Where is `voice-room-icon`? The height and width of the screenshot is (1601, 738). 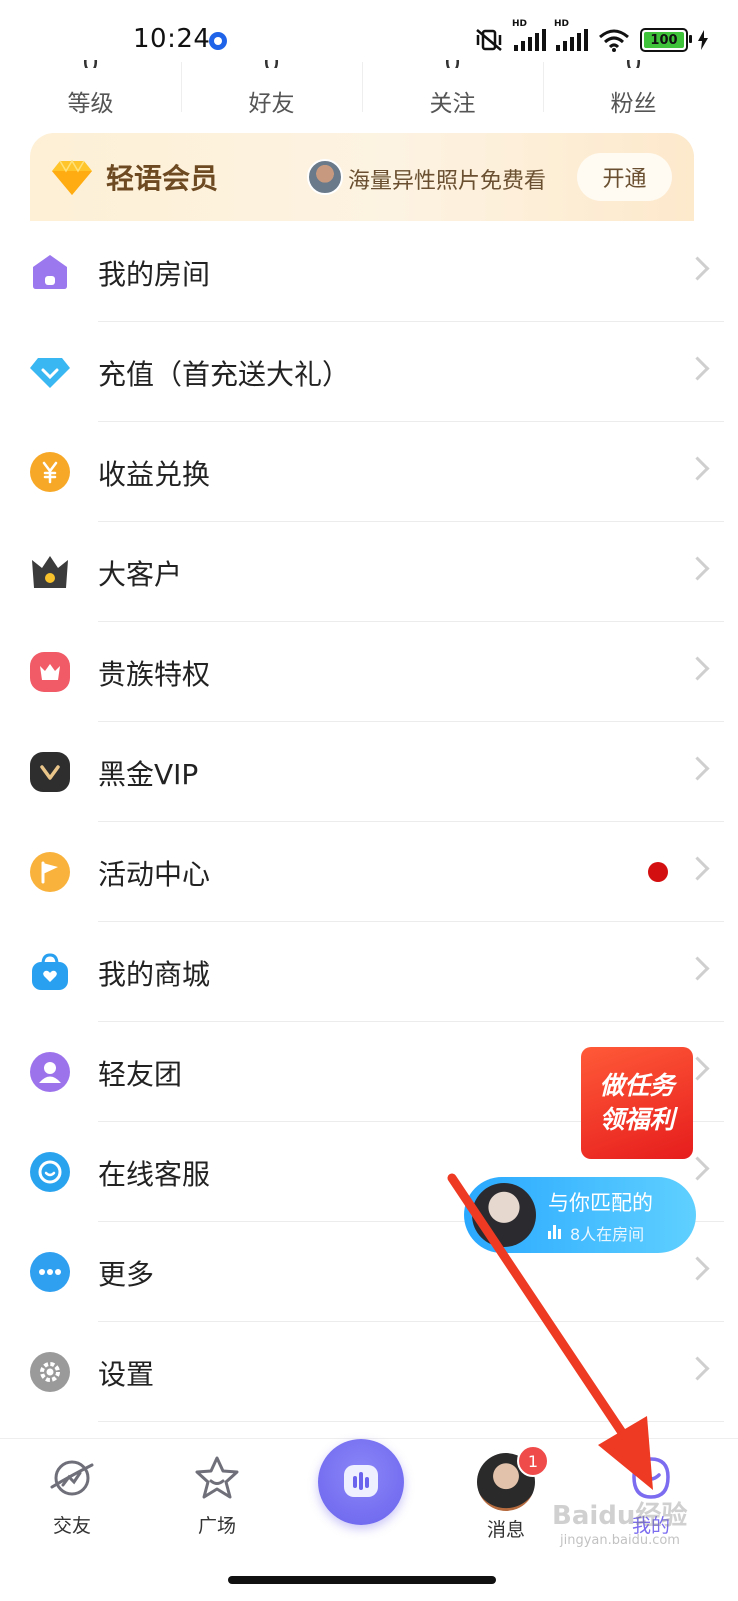
voice-room-icon is located at coordinates (361, 1481).